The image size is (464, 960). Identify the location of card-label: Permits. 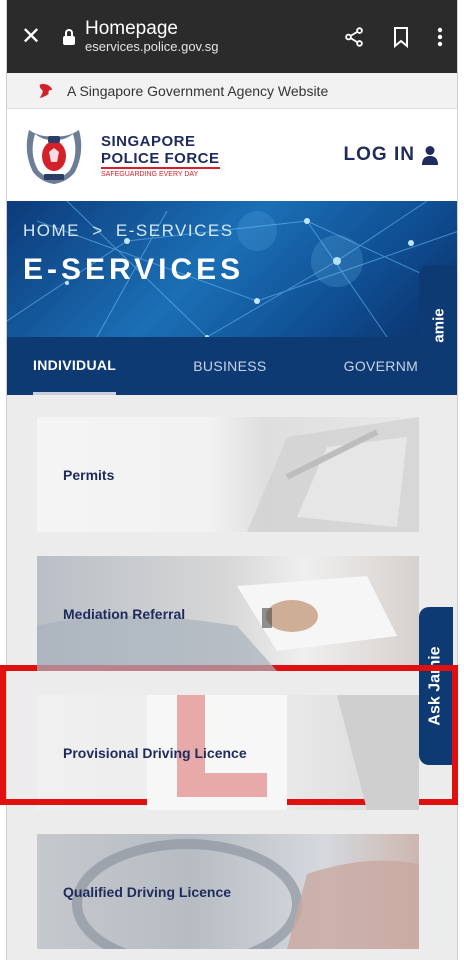
(89, 474).